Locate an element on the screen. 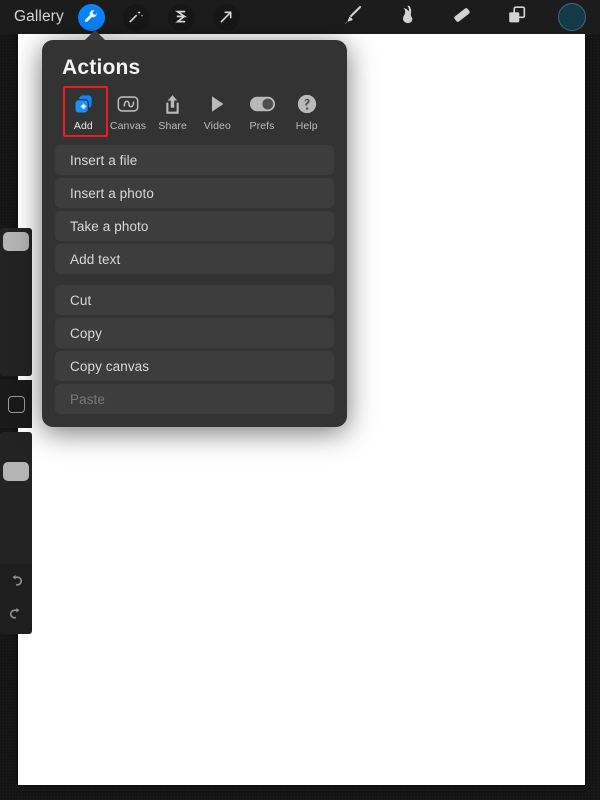  redo-button is located at coordinates (16, 616).